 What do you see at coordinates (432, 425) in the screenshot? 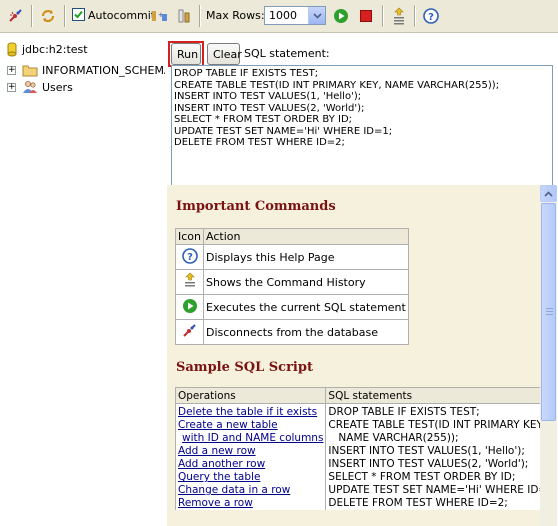
I see `sample-sql: CREATE TABLE TEST(ID INT PRIMARY KEY,` at bounding box center [432, 425].